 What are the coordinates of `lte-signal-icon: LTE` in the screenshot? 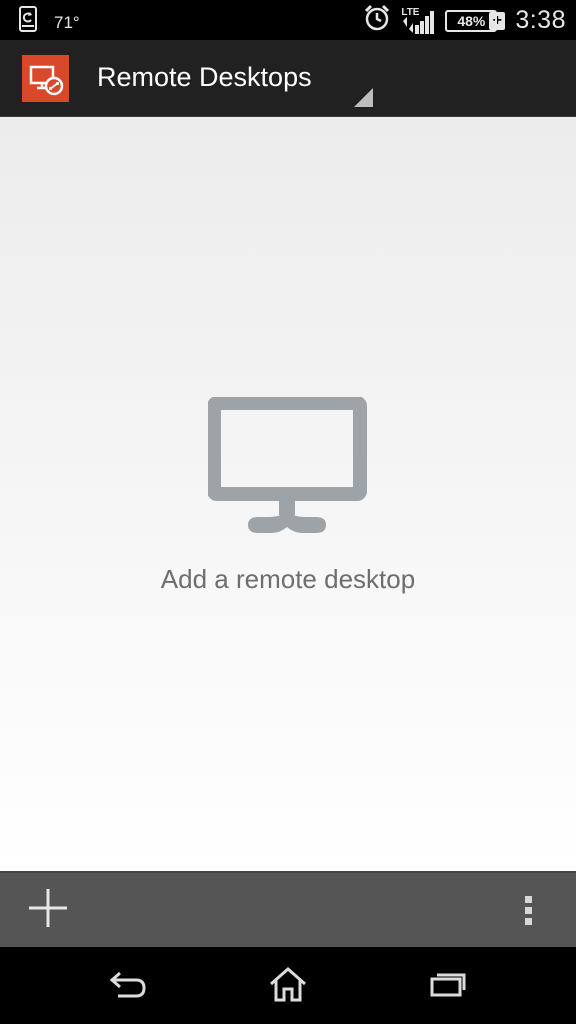 It's located at (418, 21).